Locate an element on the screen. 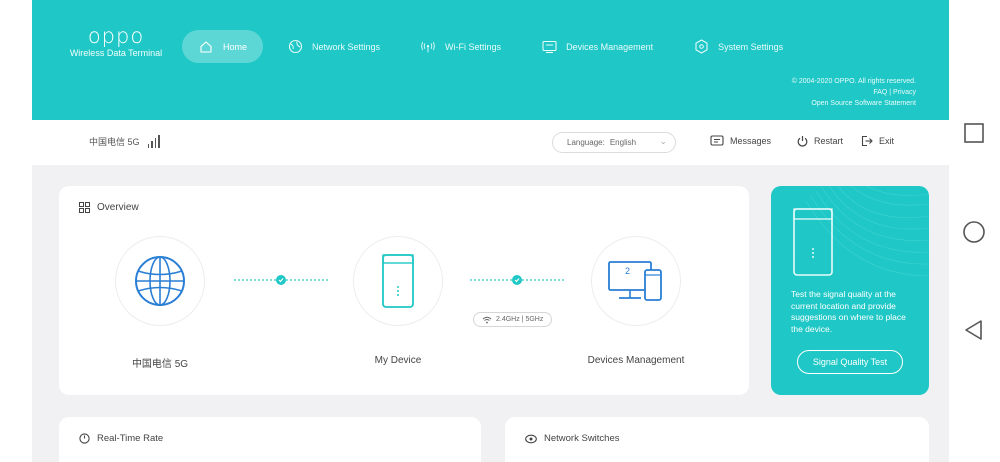 This screenshot has width=1000, height=462. nav-devices-management-label: Devices Management is located at coordinates (610, 46).